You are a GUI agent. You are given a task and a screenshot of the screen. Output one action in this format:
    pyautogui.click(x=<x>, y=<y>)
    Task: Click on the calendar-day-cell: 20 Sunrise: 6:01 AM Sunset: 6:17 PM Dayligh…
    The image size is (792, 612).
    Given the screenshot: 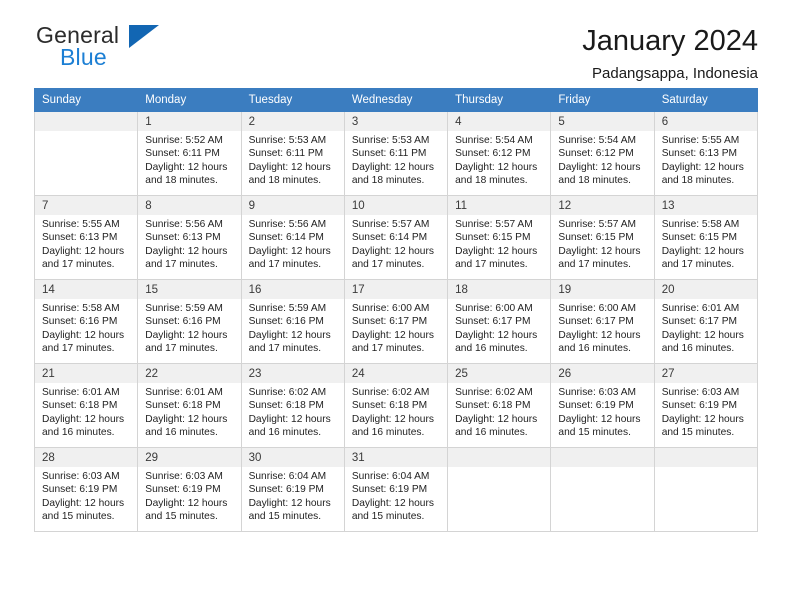 What is the action you would take?
    pyautogui.click(x=706, y=321)
    